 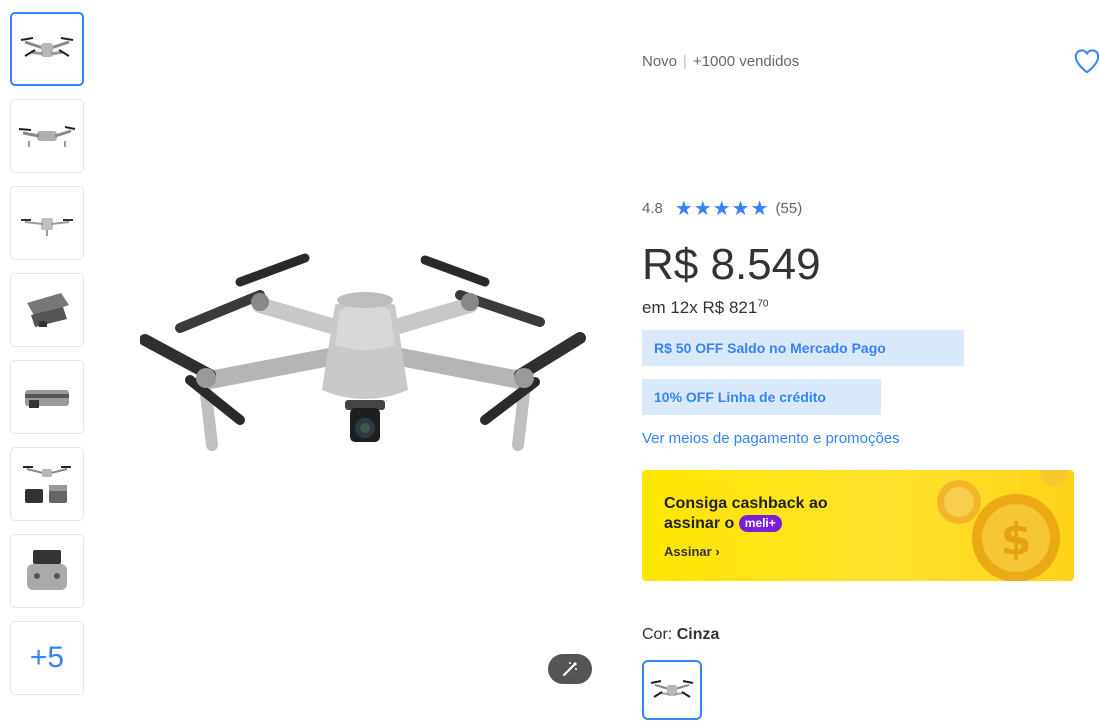 I want to click on color-option-cinza, so click(x=672, y=690).